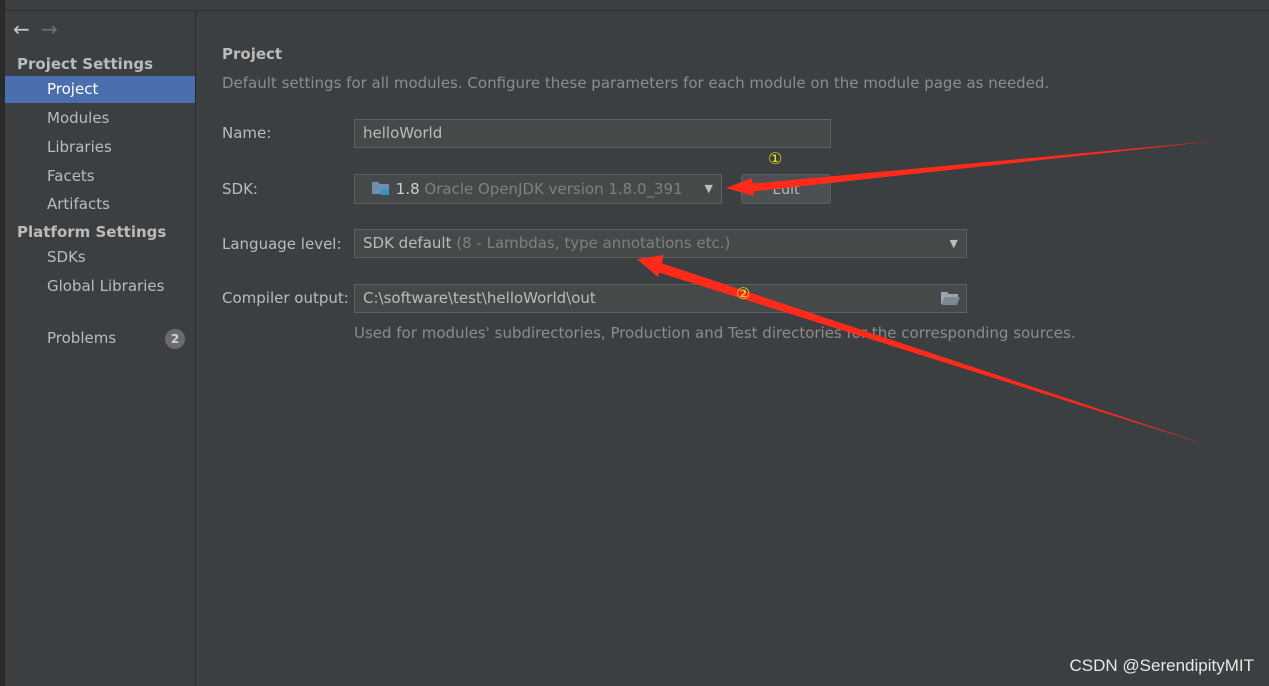 This screenshot has width=1269, height=686. I want to click on annotation-number-1: ①, so click(775, 158).